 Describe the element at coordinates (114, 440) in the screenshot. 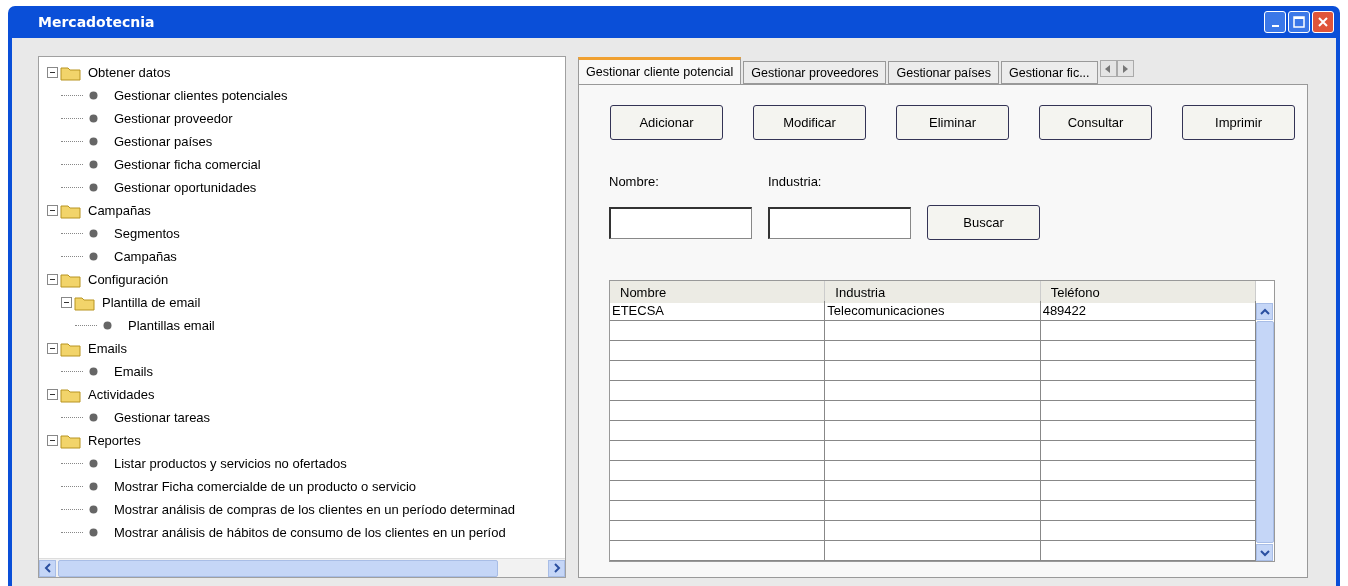

I see `tree-item: Reportes` at that location.